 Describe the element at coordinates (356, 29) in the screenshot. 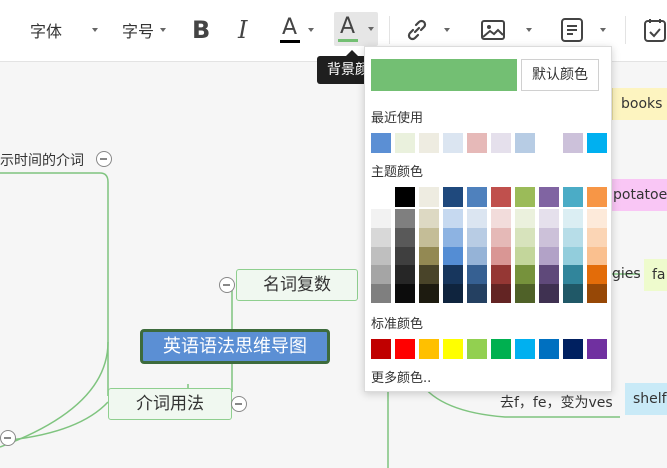

I see `background-color-button: A` at that location.